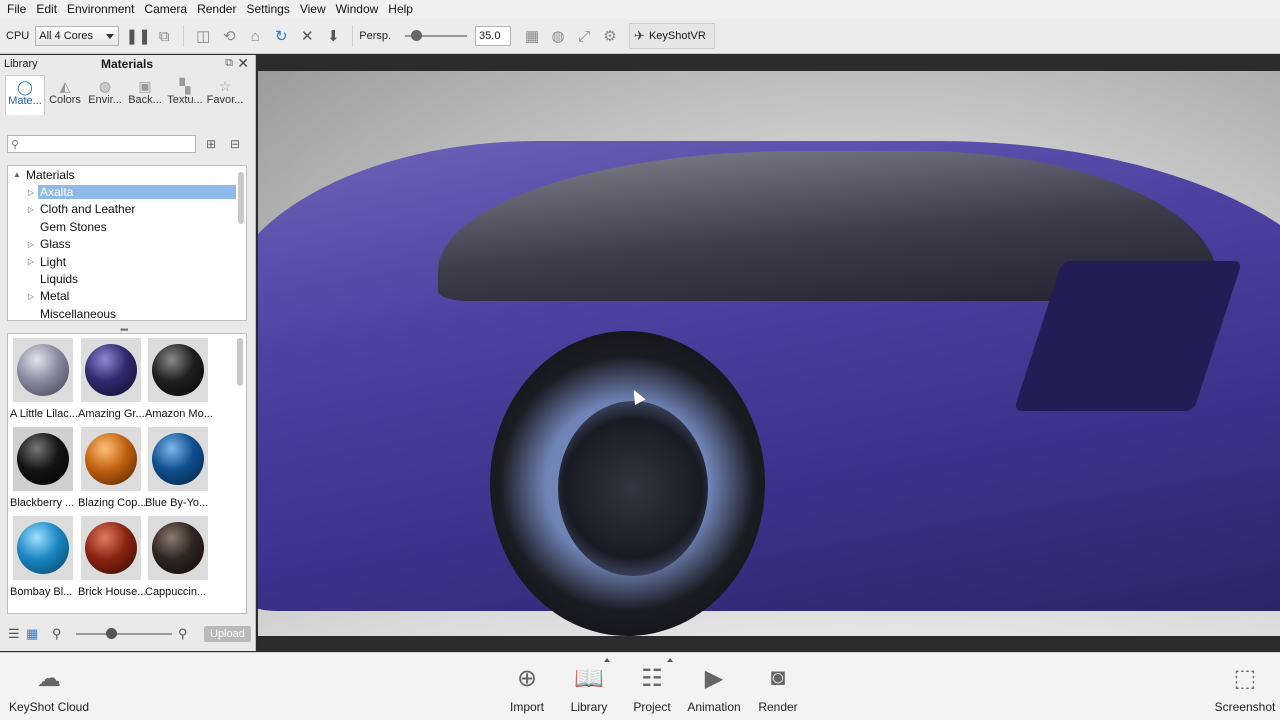 The width and height of the screenshot is (1280, 720). I want to click on menu-file: File, so click(16, 9).